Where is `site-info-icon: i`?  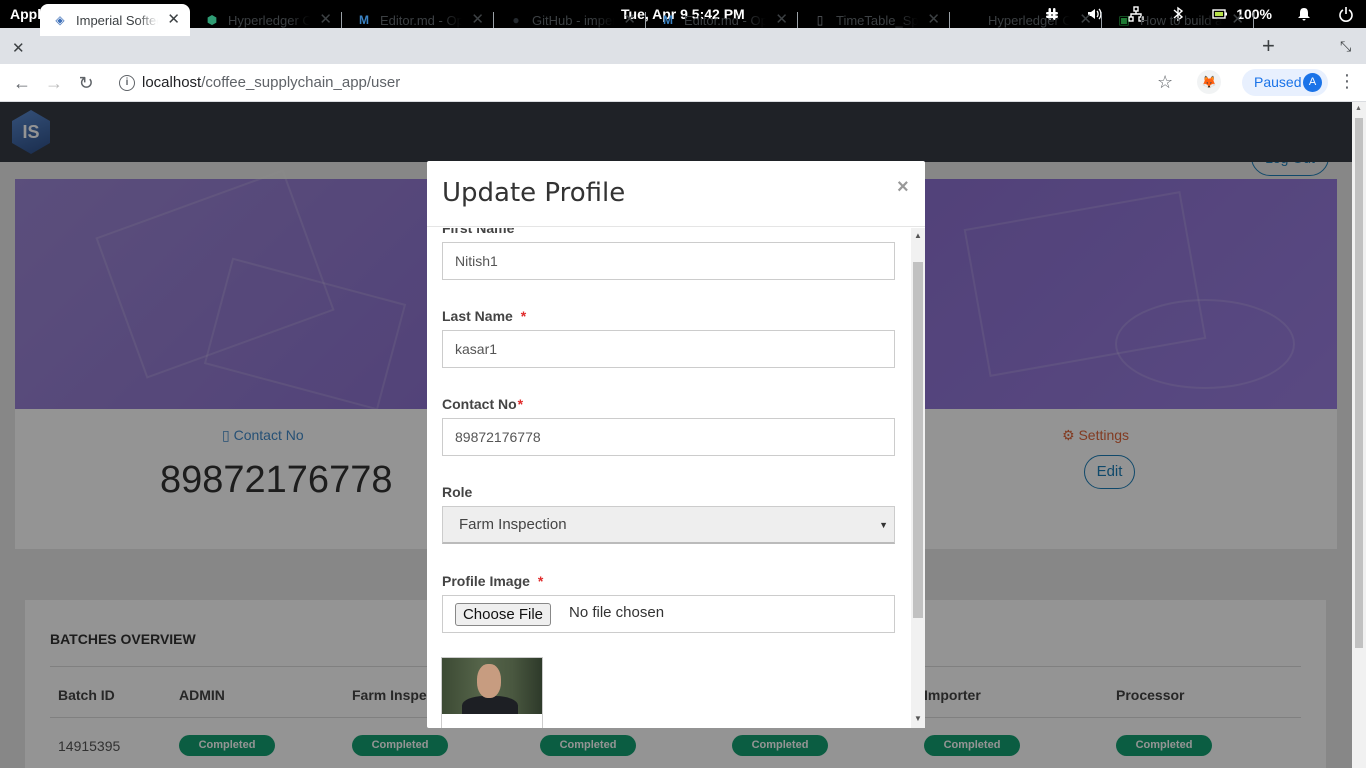
site-info-icon: i is located at coordinates (127, 83).